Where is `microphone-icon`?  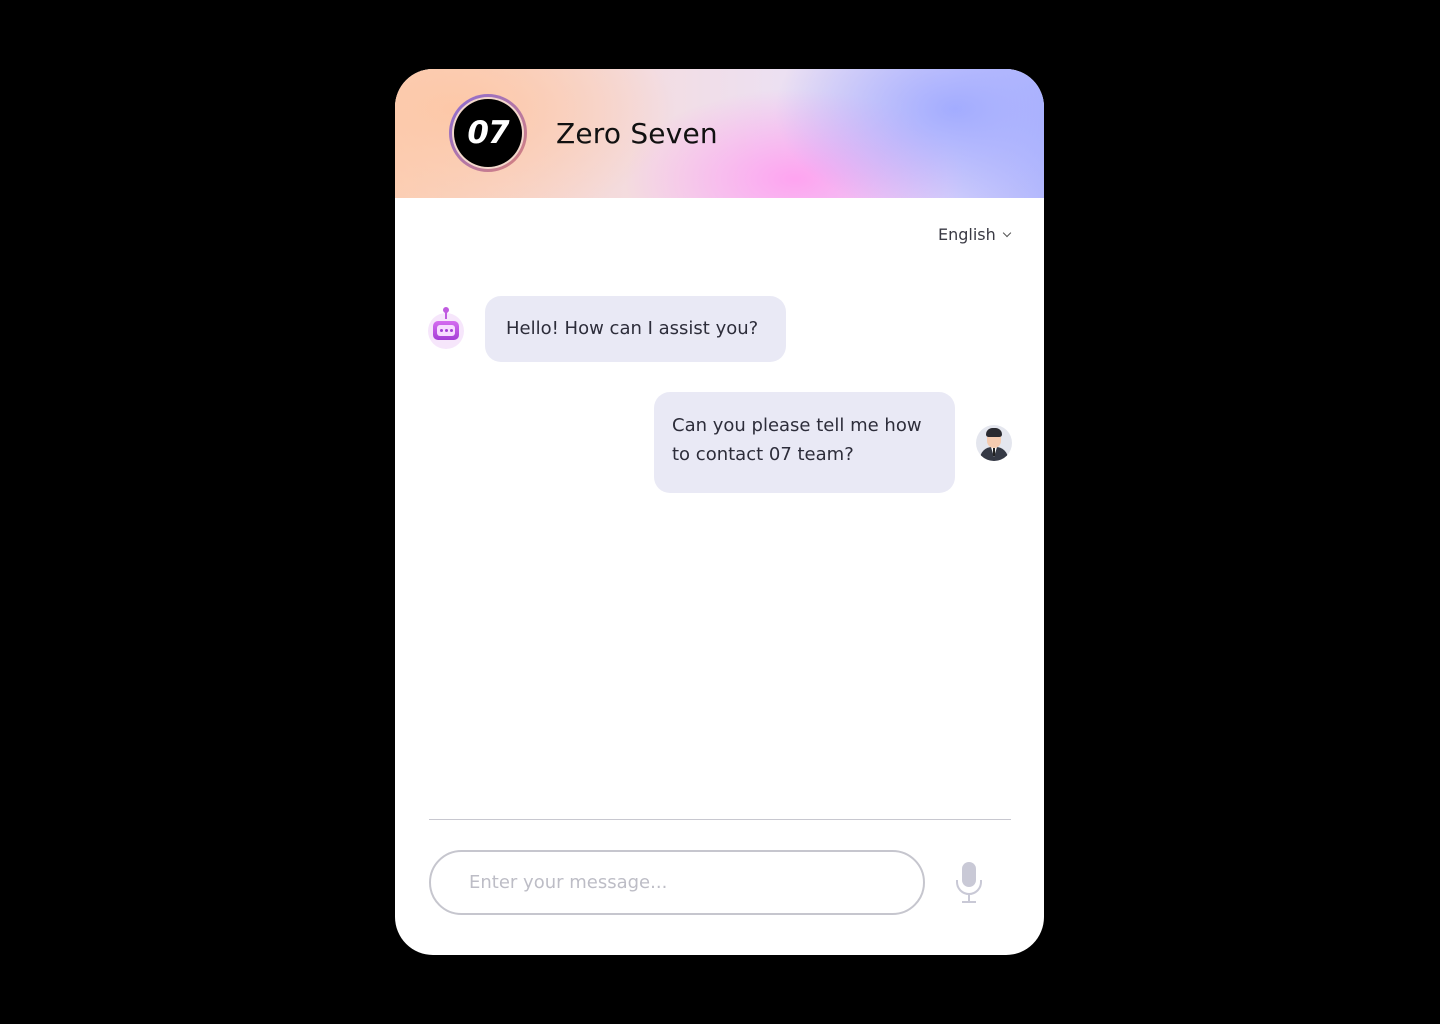 microphone-icon is located at coordinates (969, 882).